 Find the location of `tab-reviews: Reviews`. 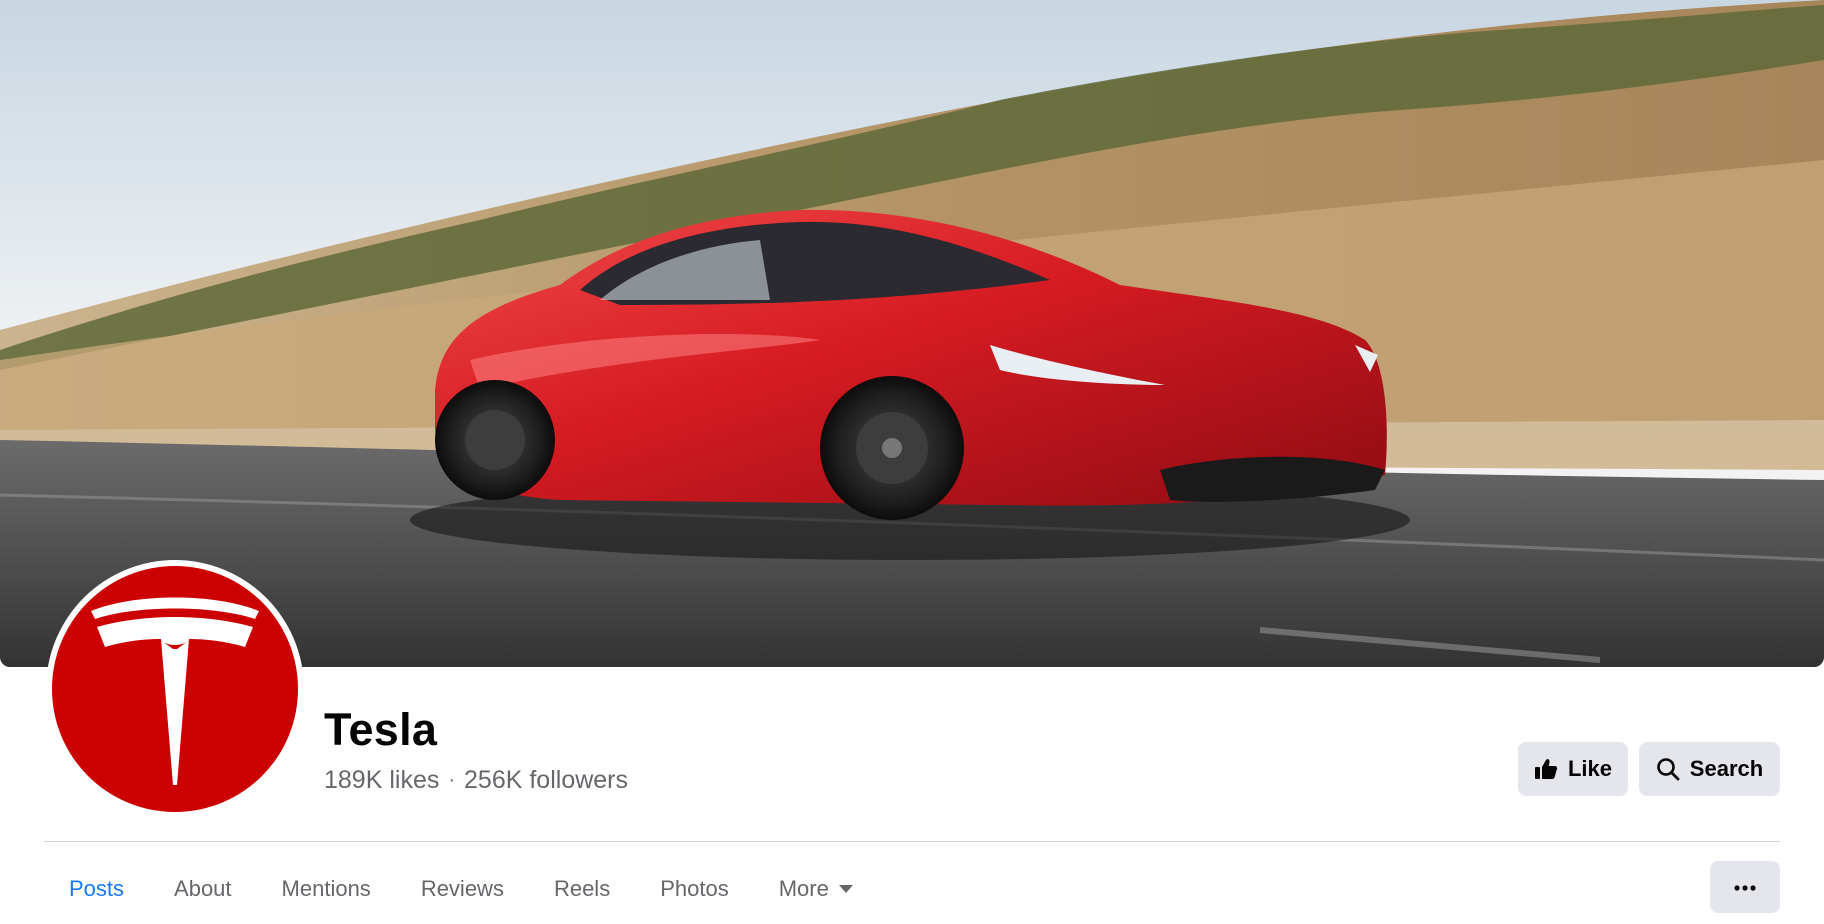

tab-reviews: Reviews is located at coordinates (462, 889).